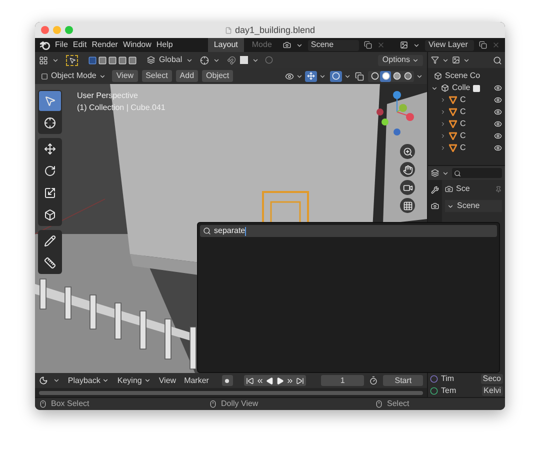 The image size is (540, 456). Describe the element at coordinates (334, 45) in the screenshot. I see `scene-field: Scene` at that location.